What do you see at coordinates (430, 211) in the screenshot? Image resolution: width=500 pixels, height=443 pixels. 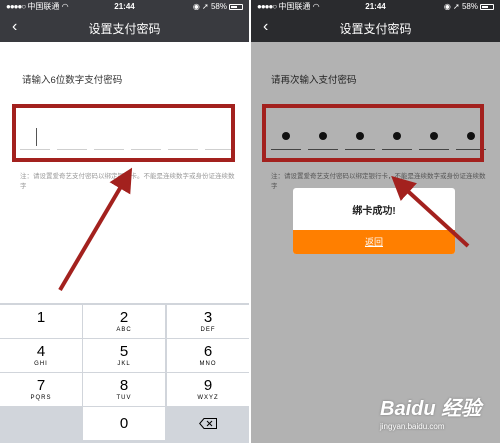 I see `arrow-right` at bounding box center [430, 211].